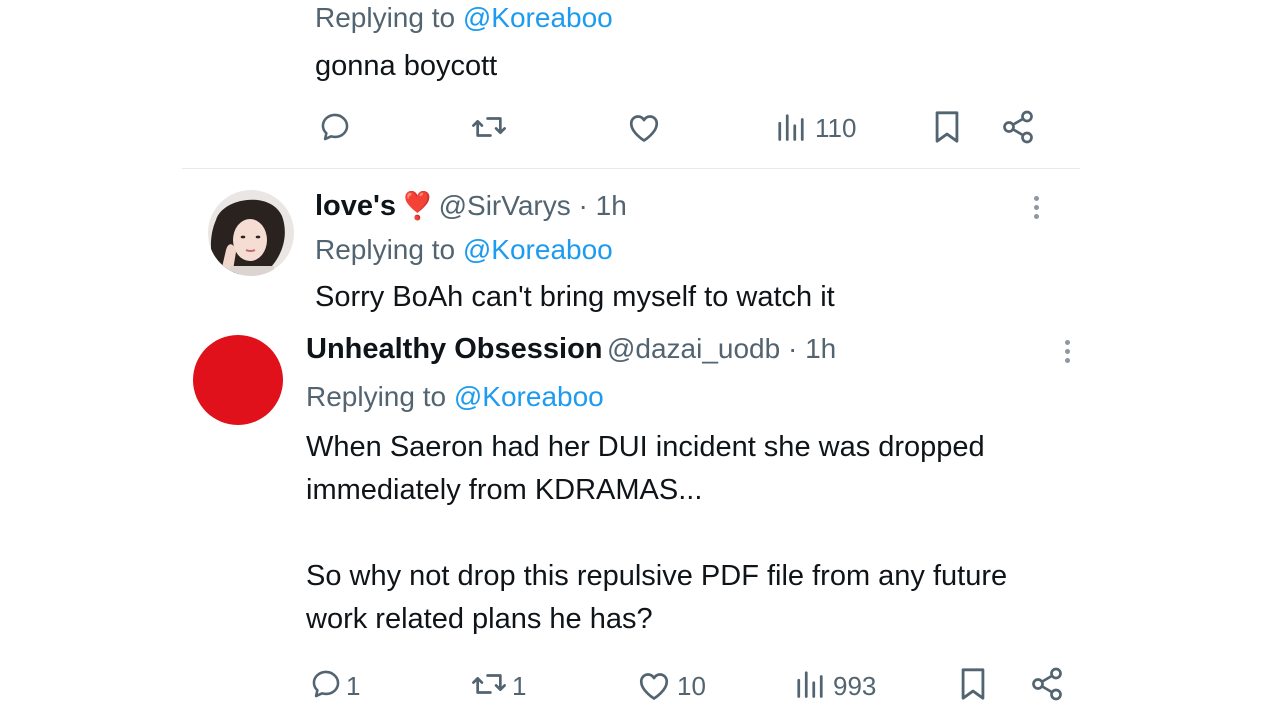 The image size is (1280, 720). What do you see at coordinates (454, 349) in the screenshot?
I see `display-name: Unhealthy Obsession` at bounding box center [454, 349].